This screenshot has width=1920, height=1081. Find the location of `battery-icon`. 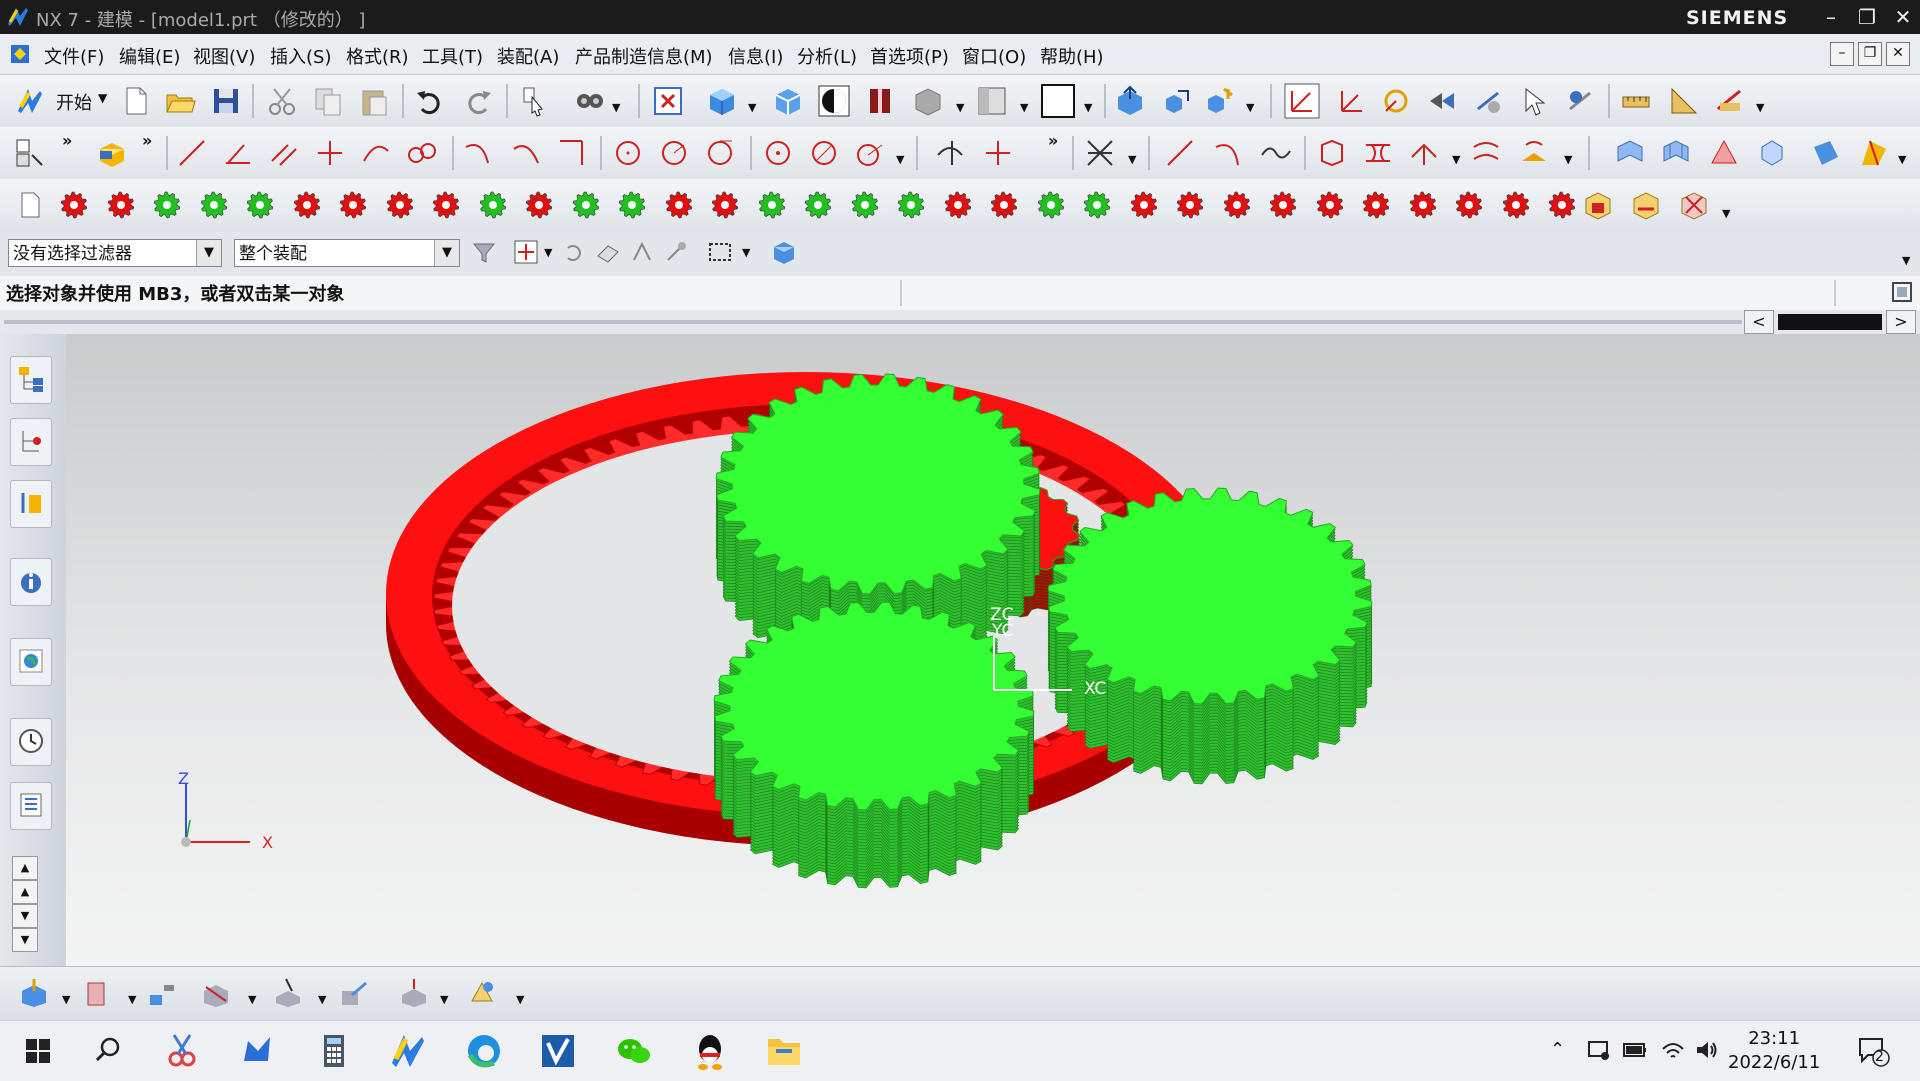

battery-icon is located at coordinates (1635, 1050).